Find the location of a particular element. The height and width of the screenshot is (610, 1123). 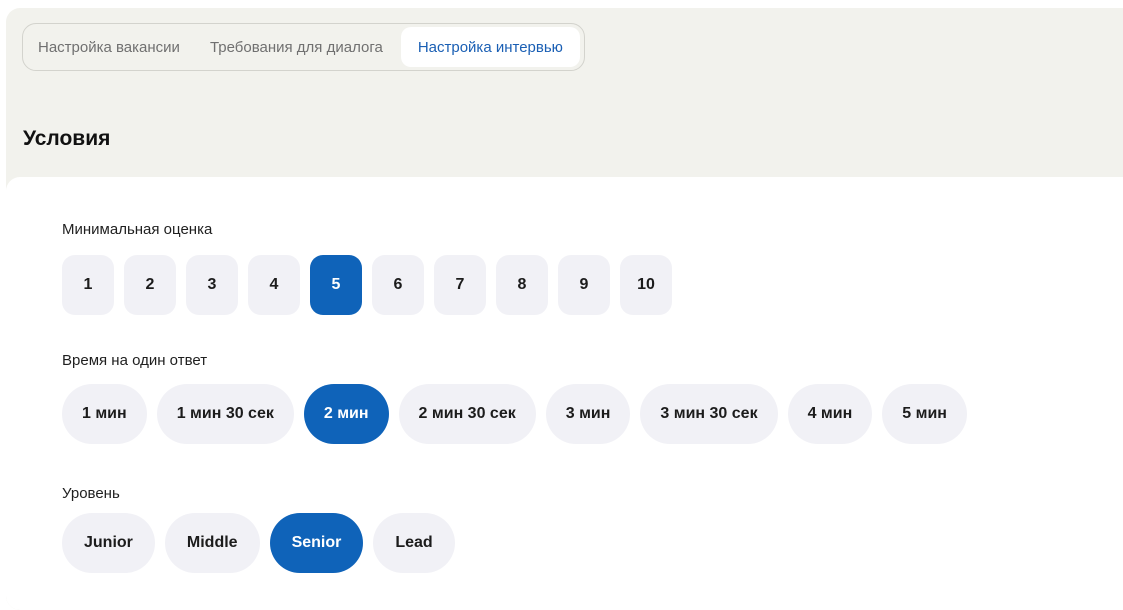

time-option: 3 мин 30 сек is located at coordinates (709, 414).